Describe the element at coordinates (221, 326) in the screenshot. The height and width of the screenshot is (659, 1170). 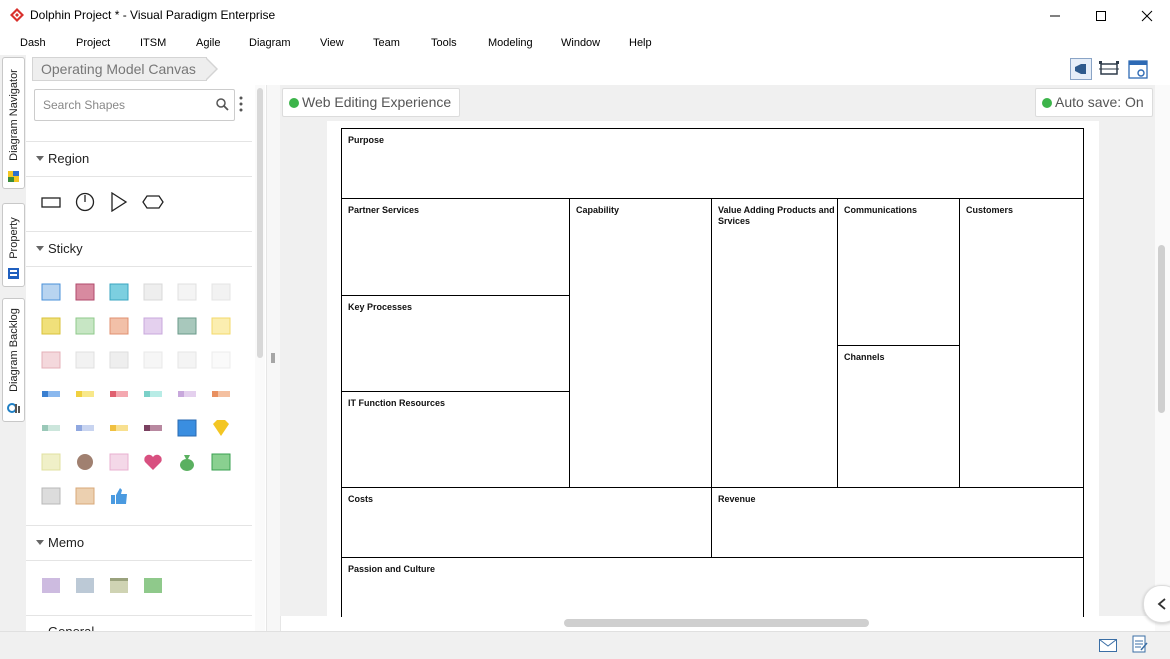
I see `sticky-yellow-small-shape` at that location.